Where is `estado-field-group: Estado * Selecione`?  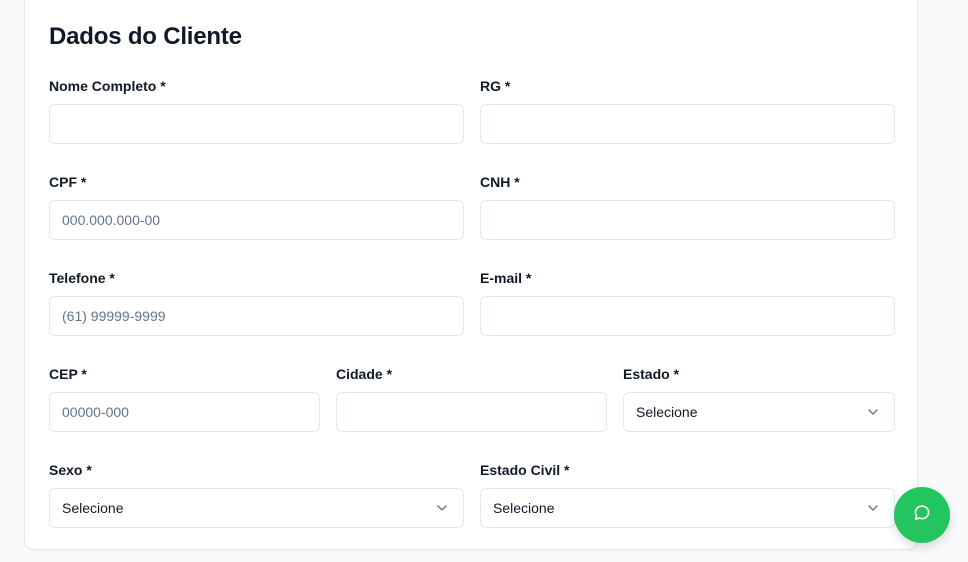 estado-field-group: Estado * Selecione is located at coordinates (759, 398).